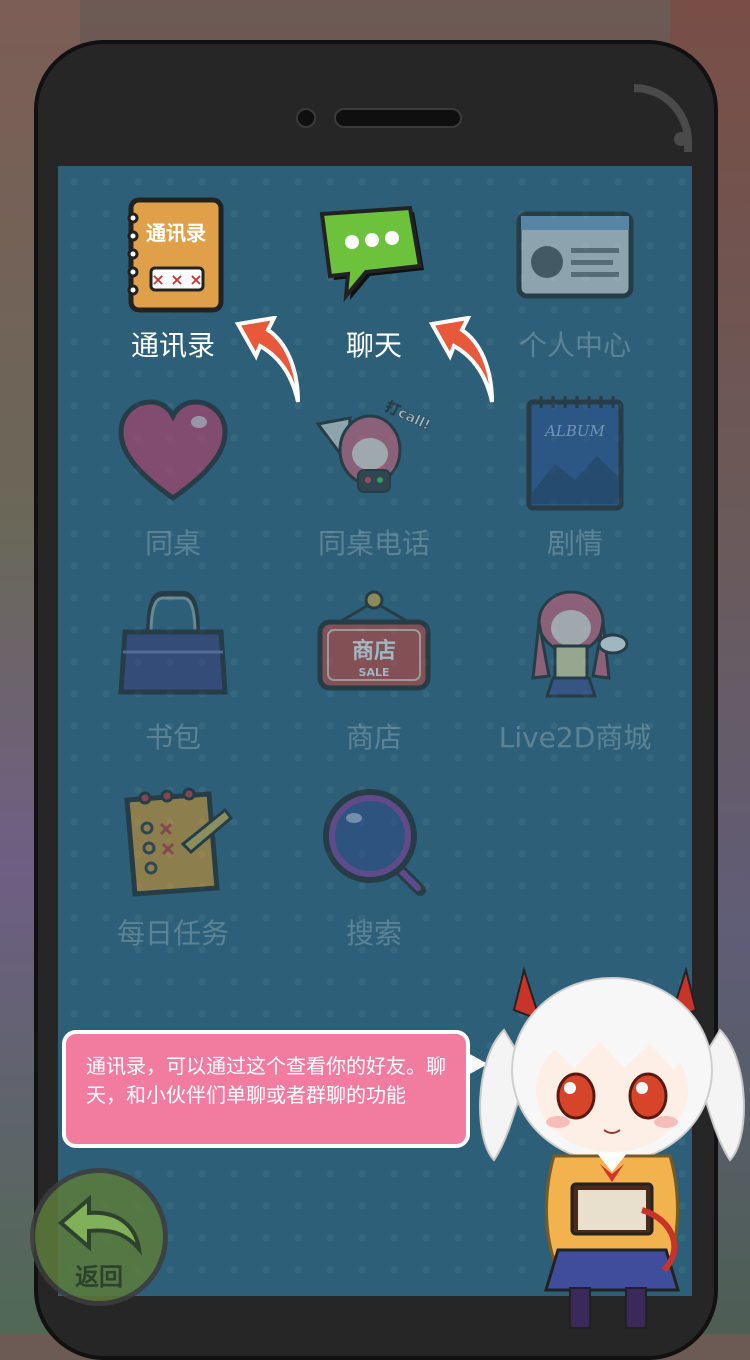 The height and width of the screenshot is (1360, 750). What do you see at coordinates (681, 139) in the screenshot?
I see `frame-glare-dot` at bounding box center [681, 139].